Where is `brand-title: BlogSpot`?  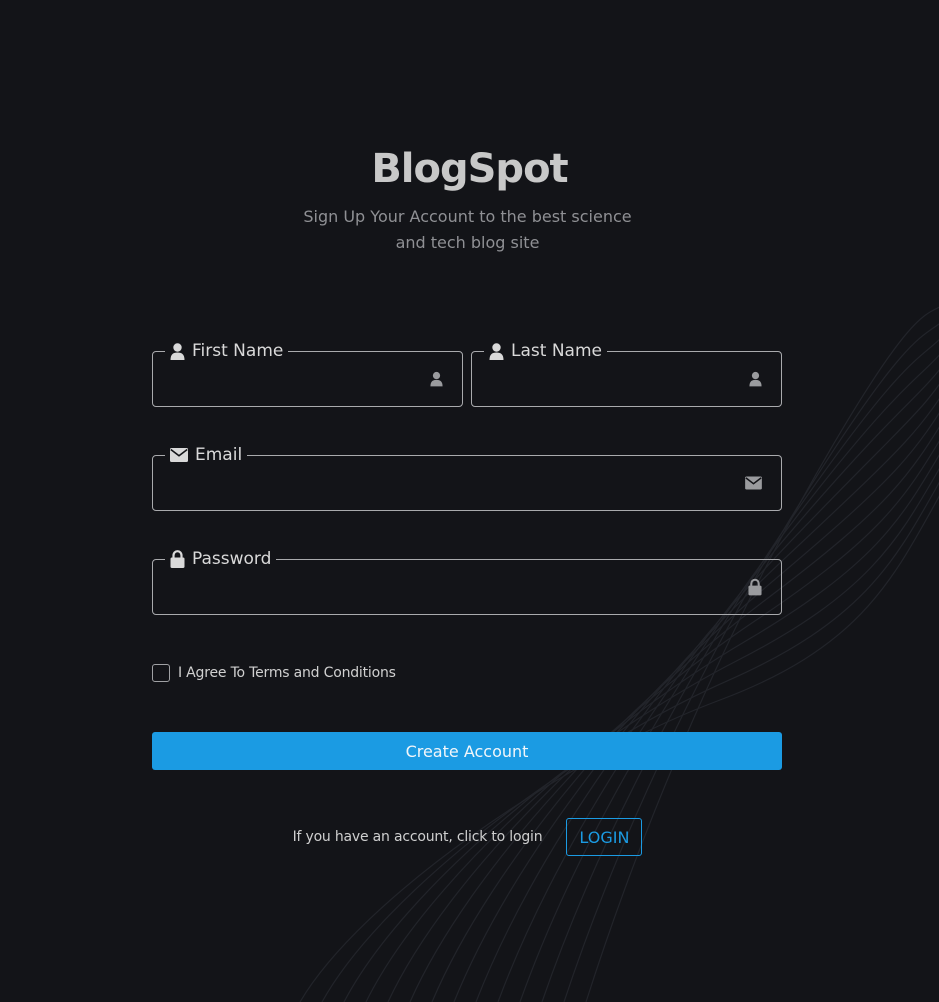 brand-title: BlogSpot is located at coordinates (469, 169).